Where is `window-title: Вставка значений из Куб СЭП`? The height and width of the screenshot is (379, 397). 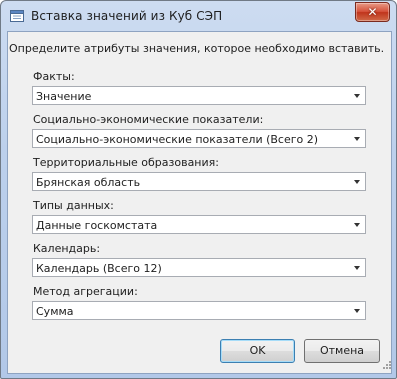
window-title: Вставка значений из Куб СЭП is located at coordinates (127, 16).